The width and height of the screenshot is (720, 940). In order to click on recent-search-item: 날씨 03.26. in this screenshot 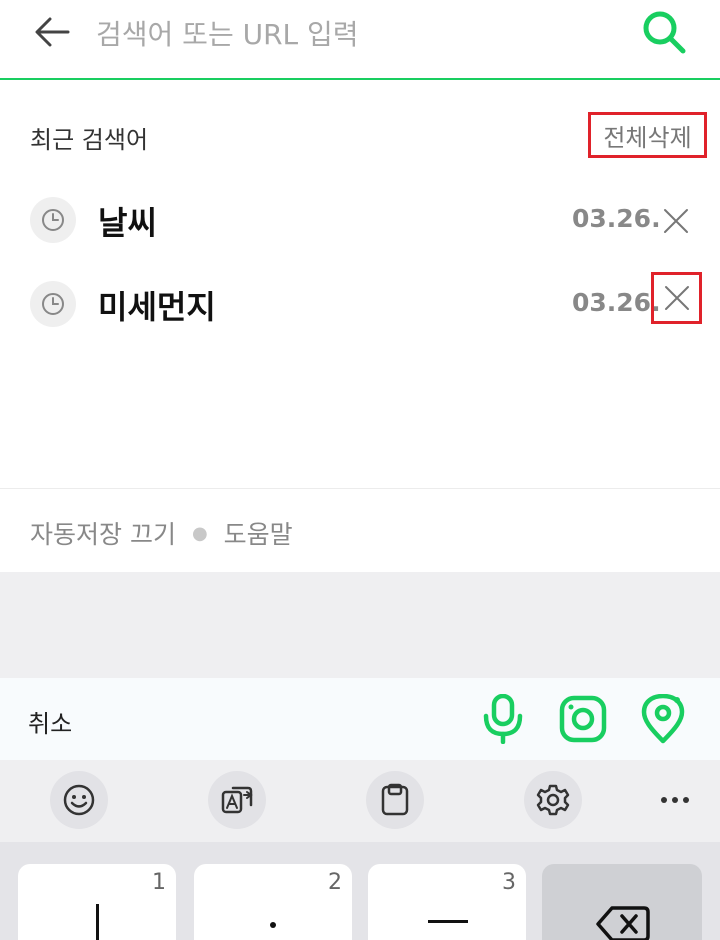, I will do `click(360, 220)`.